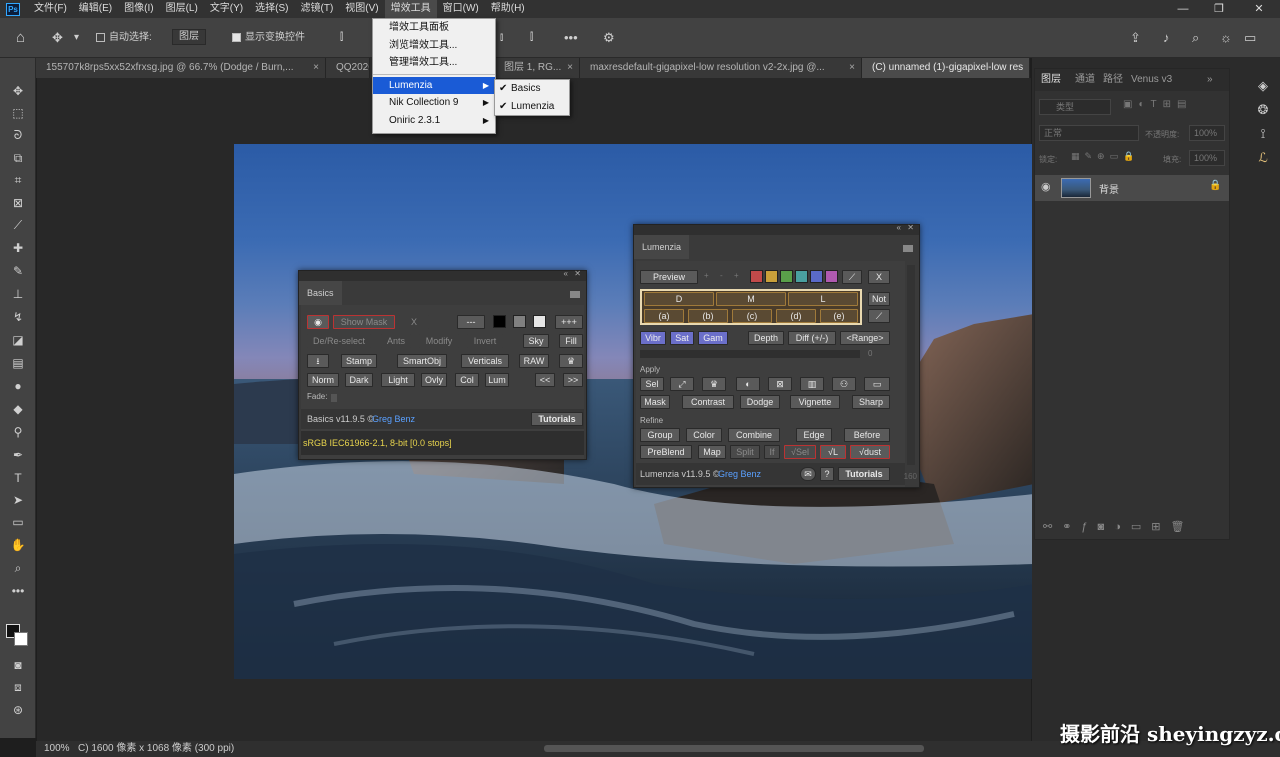 The width and height of the screenshot is (1280, 757). What do you see at coordinates (18, 545) in the screenshot?
I see `hand-tool-icon: ✋` at bounding box center [18, 545].